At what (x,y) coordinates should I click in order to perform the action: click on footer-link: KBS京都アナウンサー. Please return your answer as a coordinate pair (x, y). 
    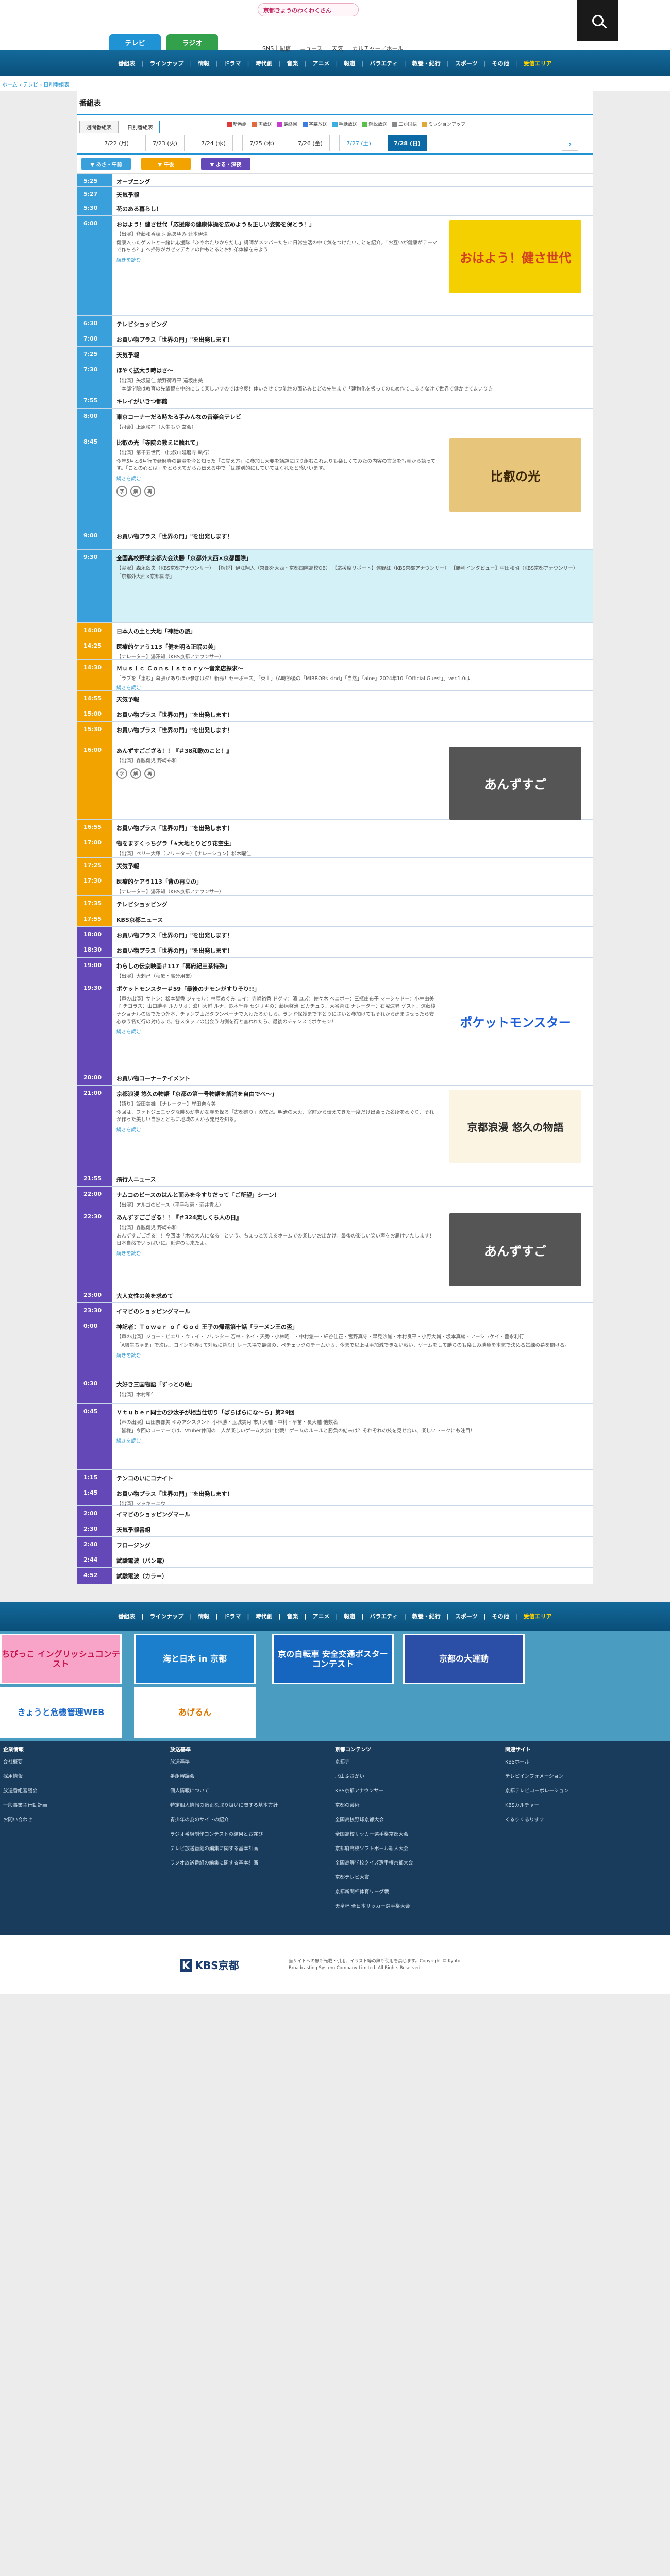
    Looking at the image, I should click on (402, 1790).